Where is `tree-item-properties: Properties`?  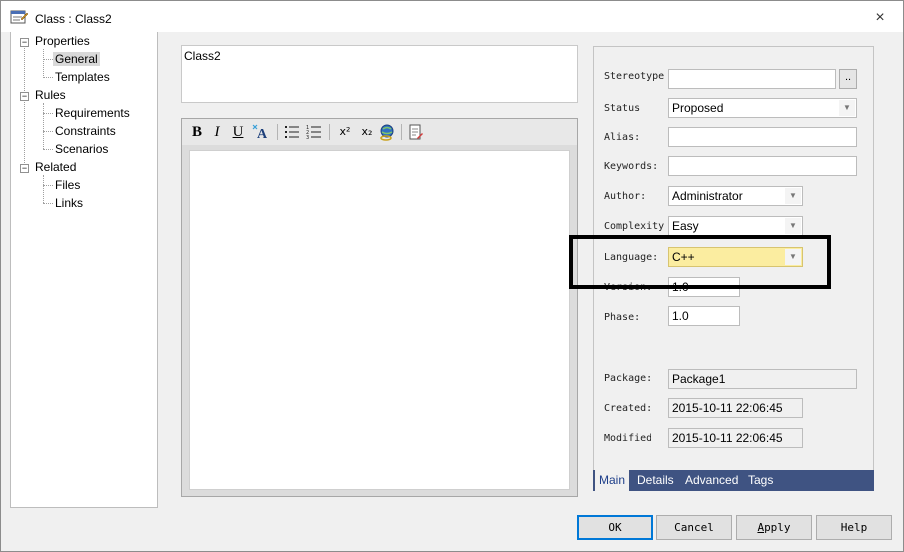 tree-item-properties: Properties is located at coordinates (62, 41).